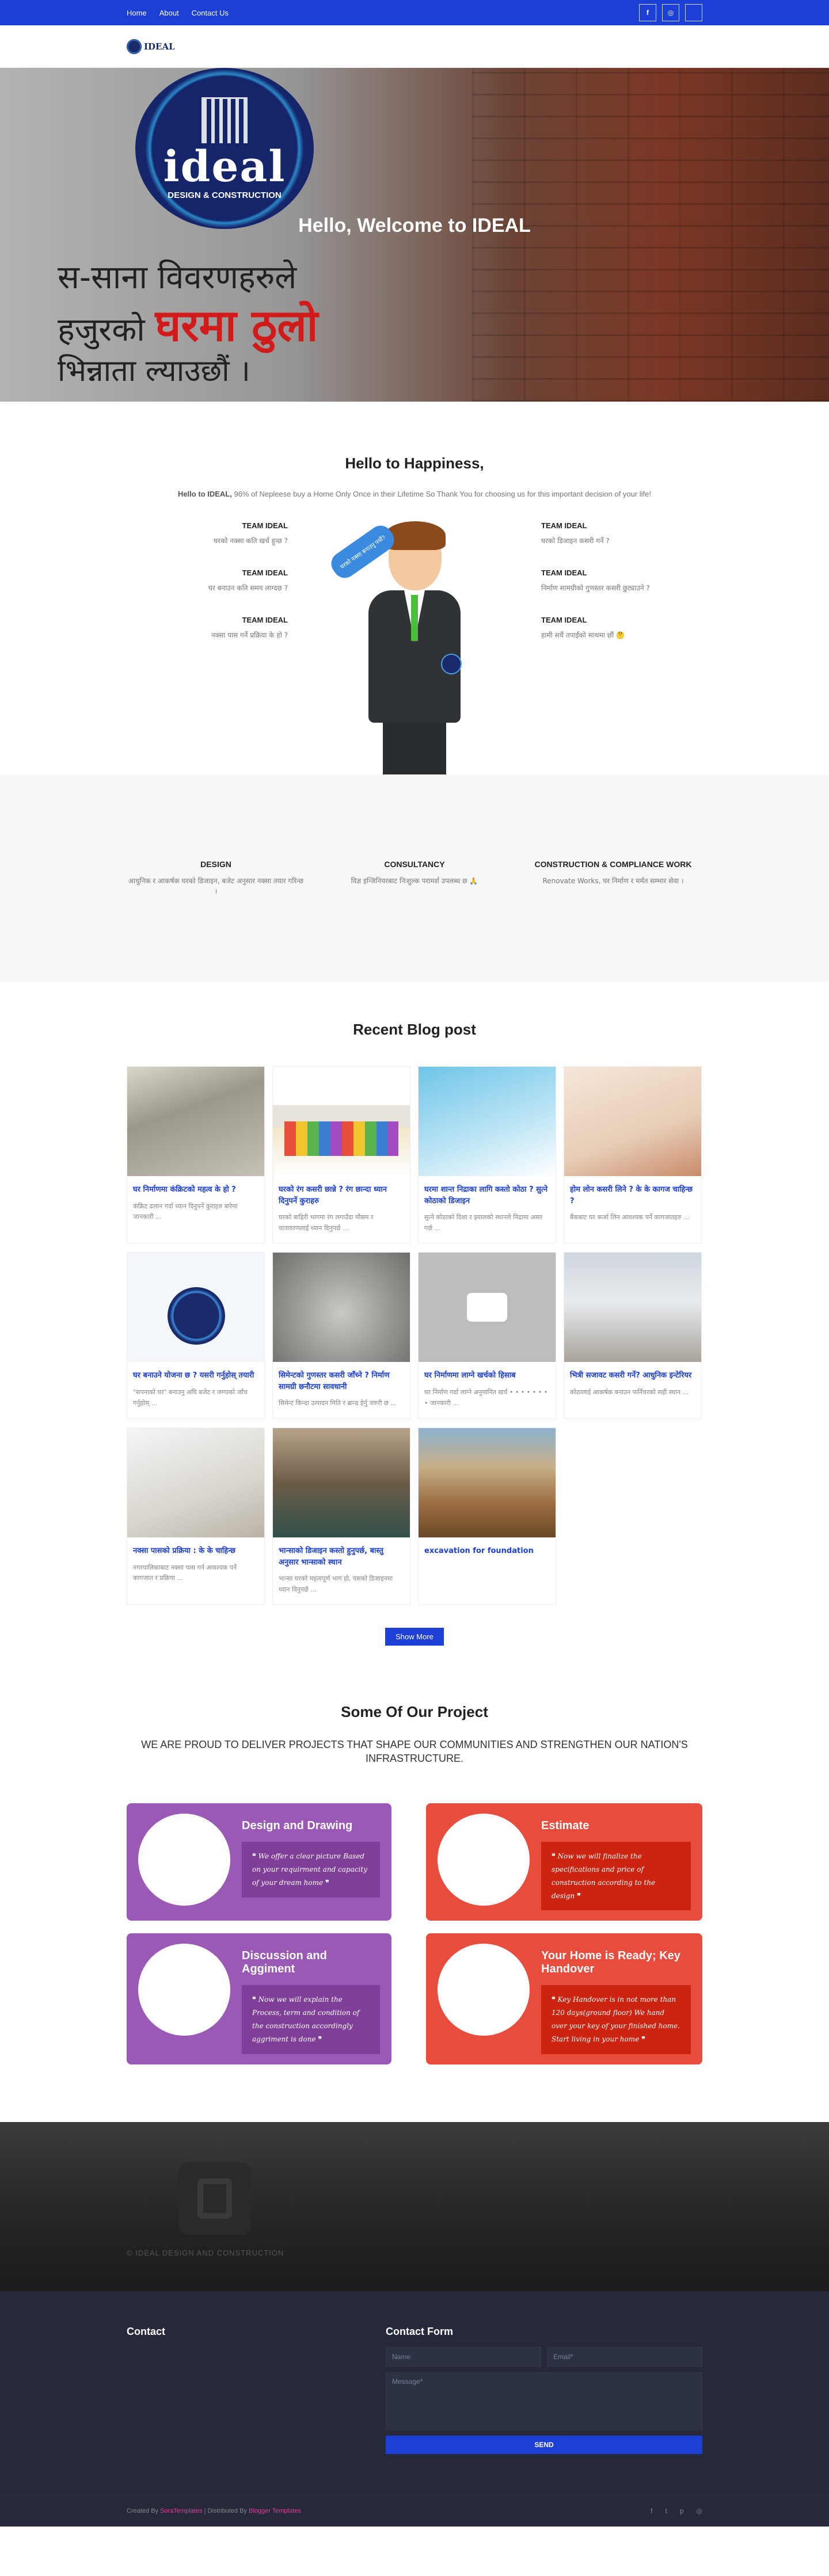 This screenshot has height=2576, width=829. Describe the element at coordinates (362, 552) in the screenshot. I see `mascot-badge: घरको नक्सा बनाउनु पर्यो?` at that location.